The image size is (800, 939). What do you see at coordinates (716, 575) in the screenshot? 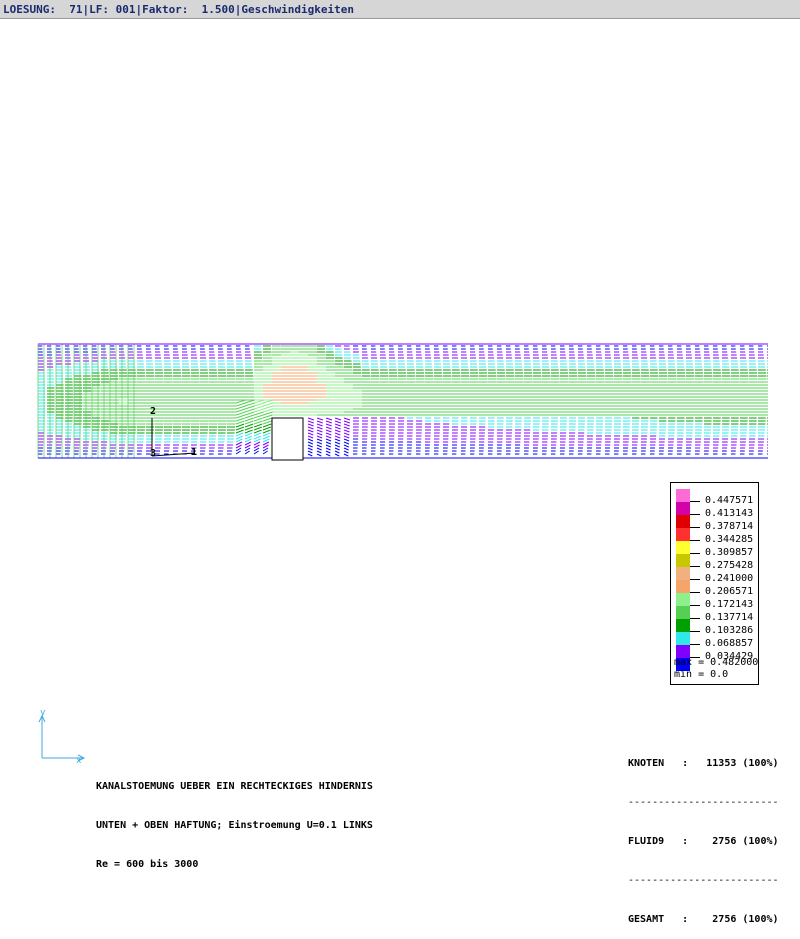
I see `legend-row: 0.241000` at bounding box center [716, 575].